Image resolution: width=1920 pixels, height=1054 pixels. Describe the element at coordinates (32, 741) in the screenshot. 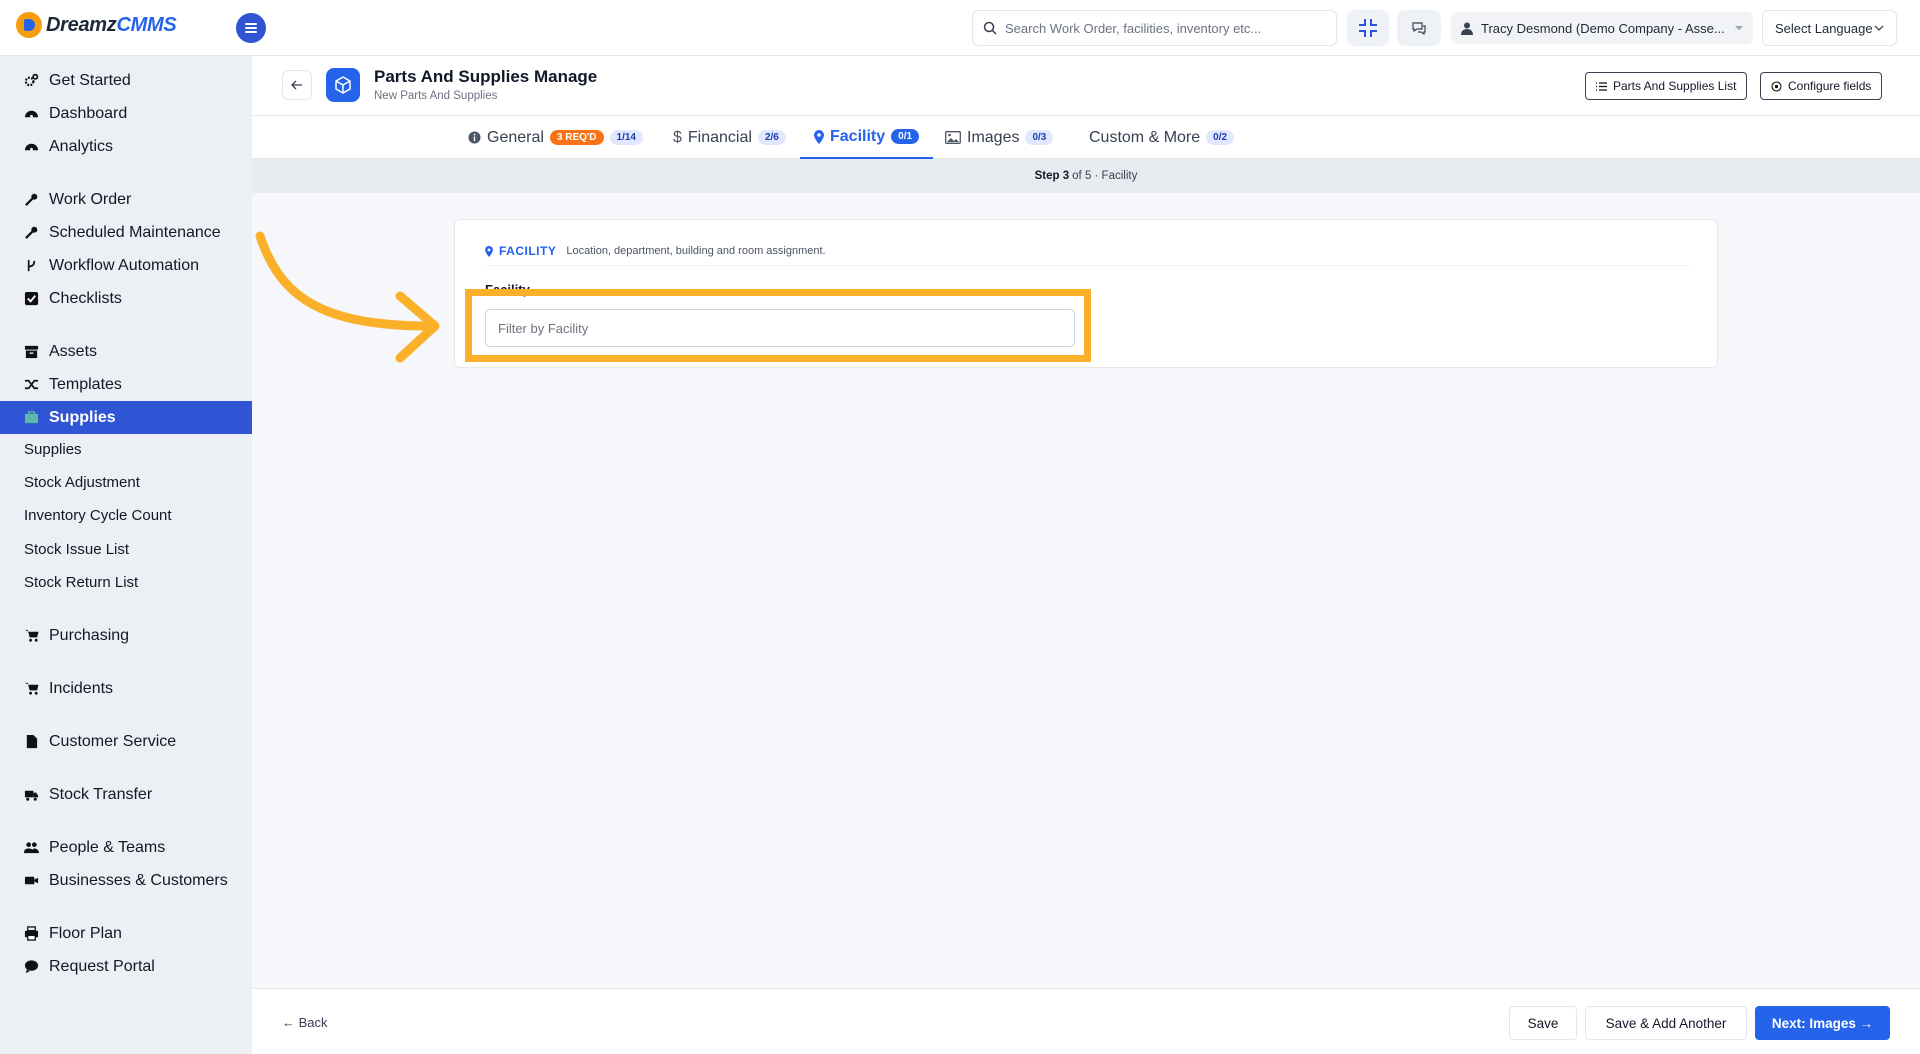

I see `file-icon` at that location.